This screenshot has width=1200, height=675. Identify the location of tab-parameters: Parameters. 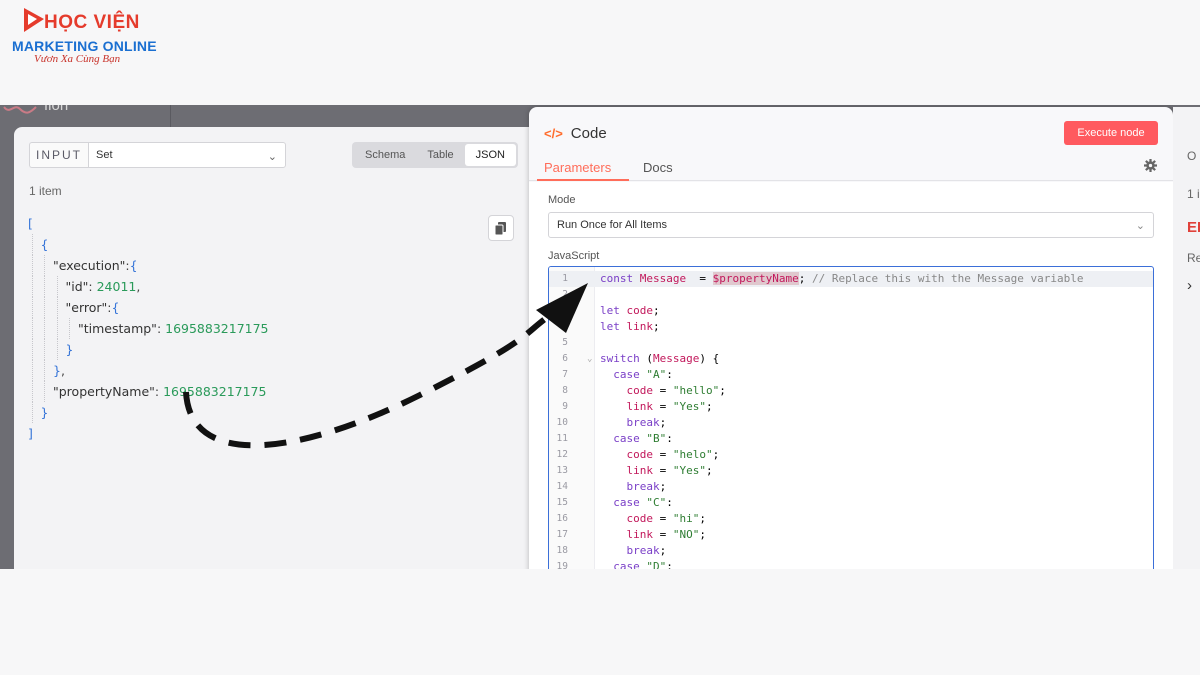
(577, 167).